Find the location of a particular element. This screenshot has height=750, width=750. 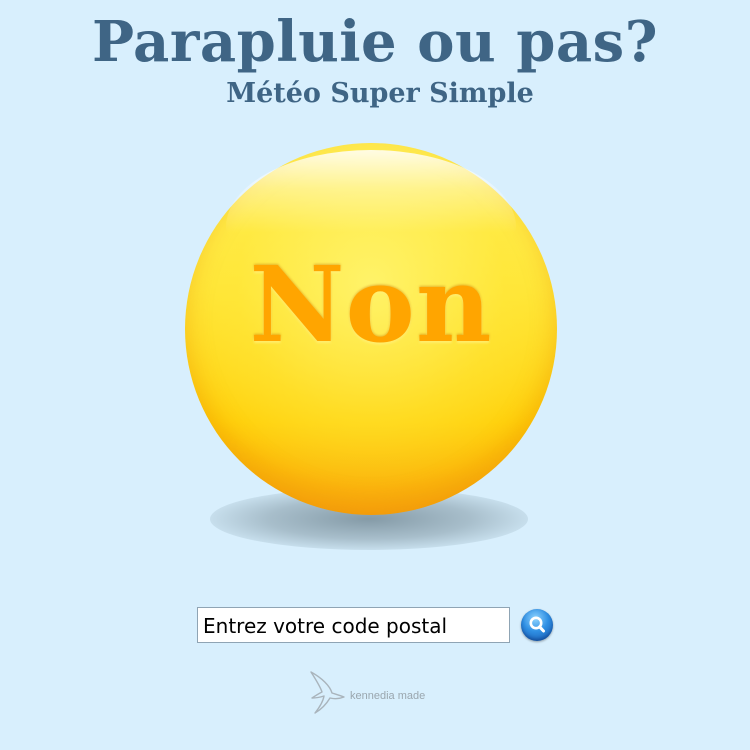

credit-logo: kennedia made is located at coordinates (378, 695).